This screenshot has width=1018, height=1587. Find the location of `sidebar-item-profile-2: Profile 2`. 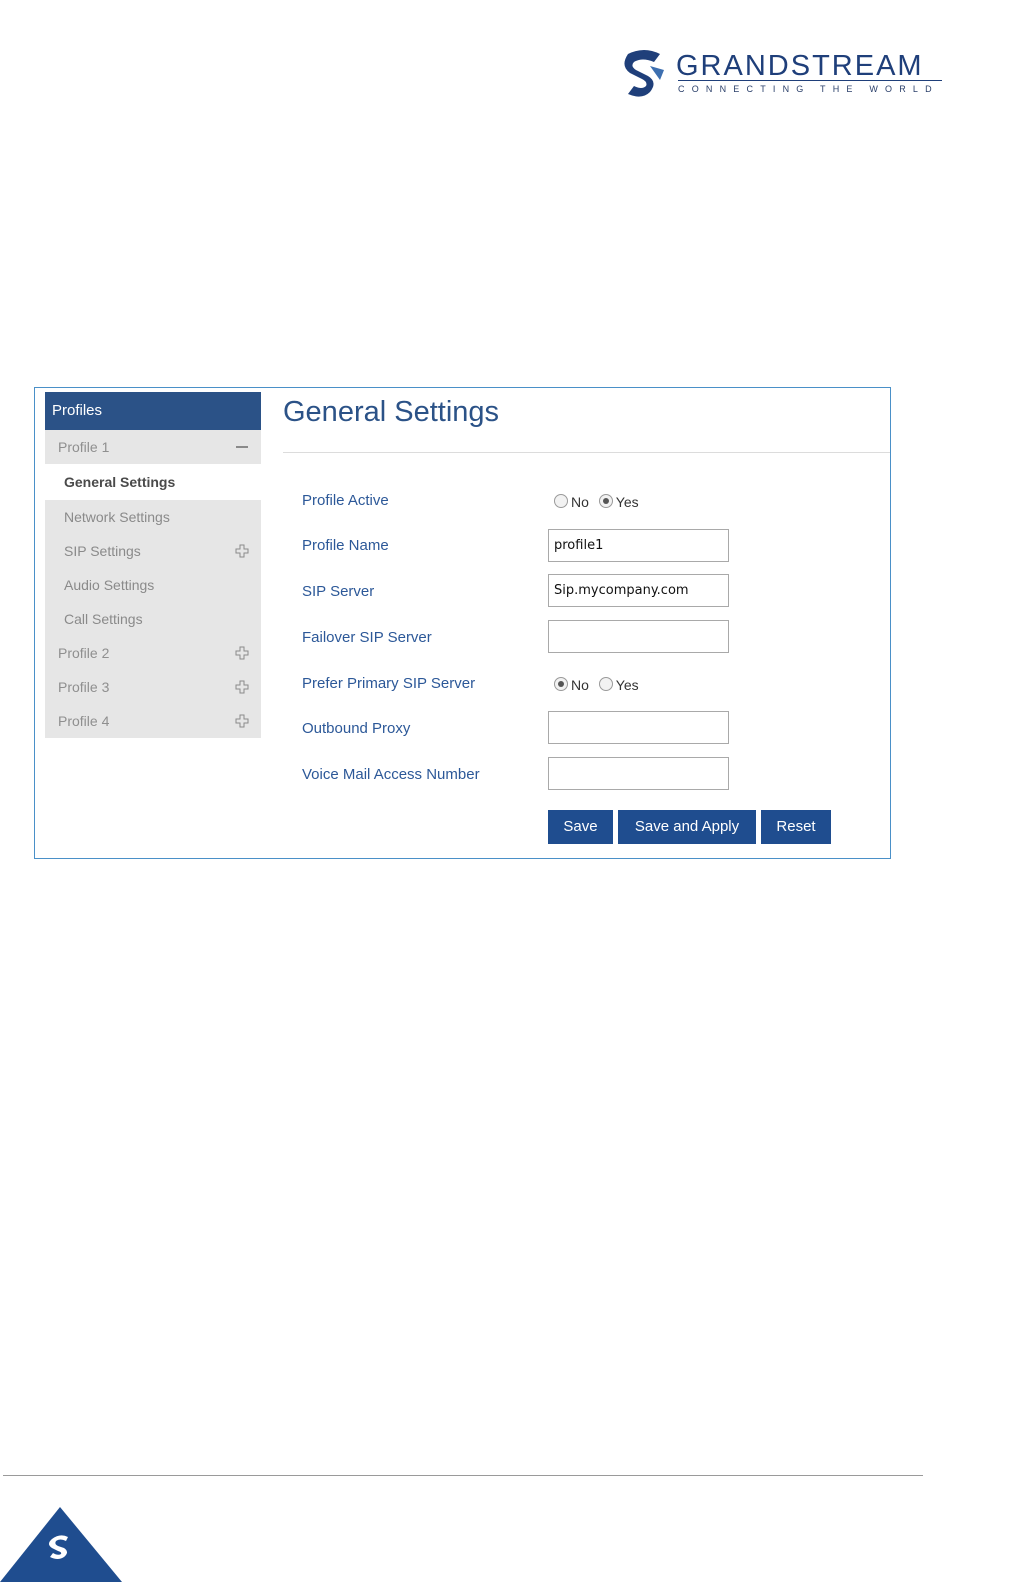

sidebar-item-profile-2: Profile 2 is located at coordinates (153, 653).